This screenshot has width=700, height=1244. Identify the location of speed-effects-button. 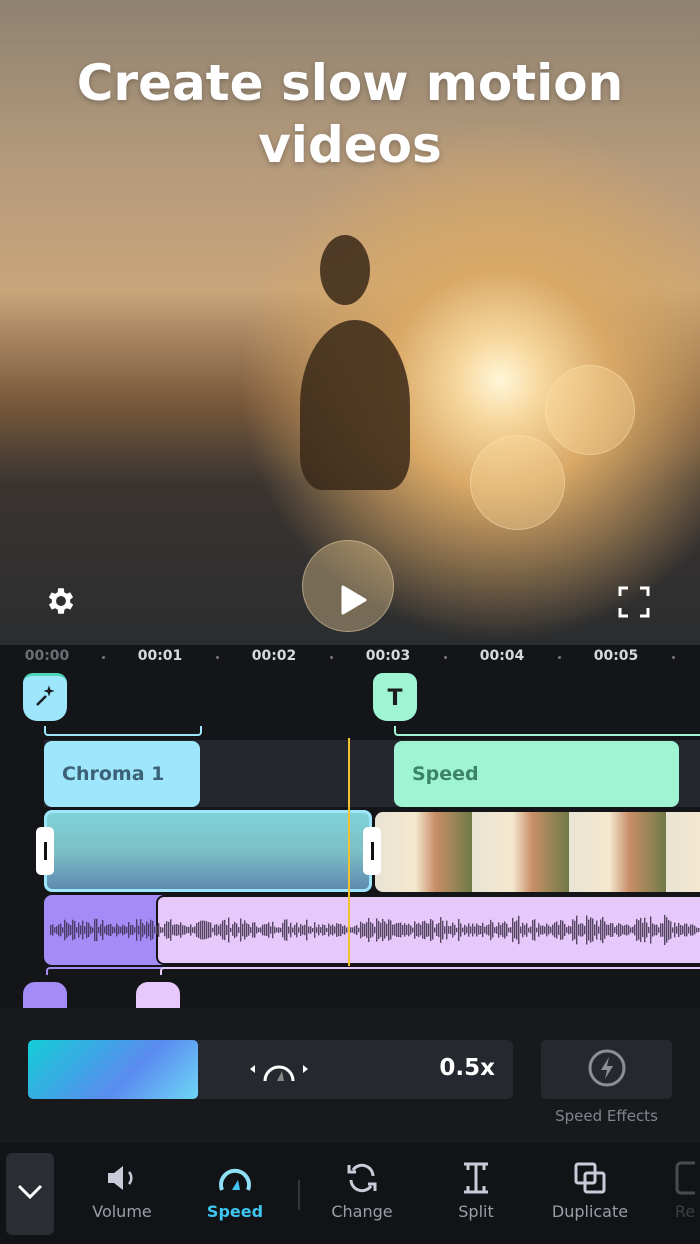
(606, 1069).